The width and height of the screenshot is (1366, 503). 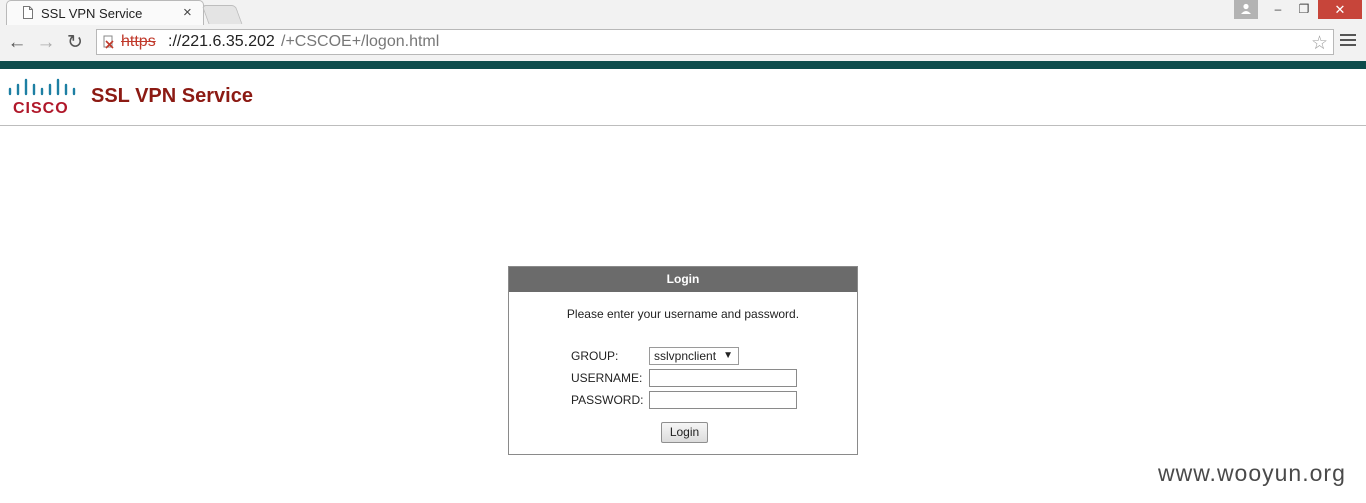 What do you see at coordinates (683, 12) in the screenshot?
I see `tab-strip: SSL VPN Service × – ❐ ✕` at bounding box center [683, 12].